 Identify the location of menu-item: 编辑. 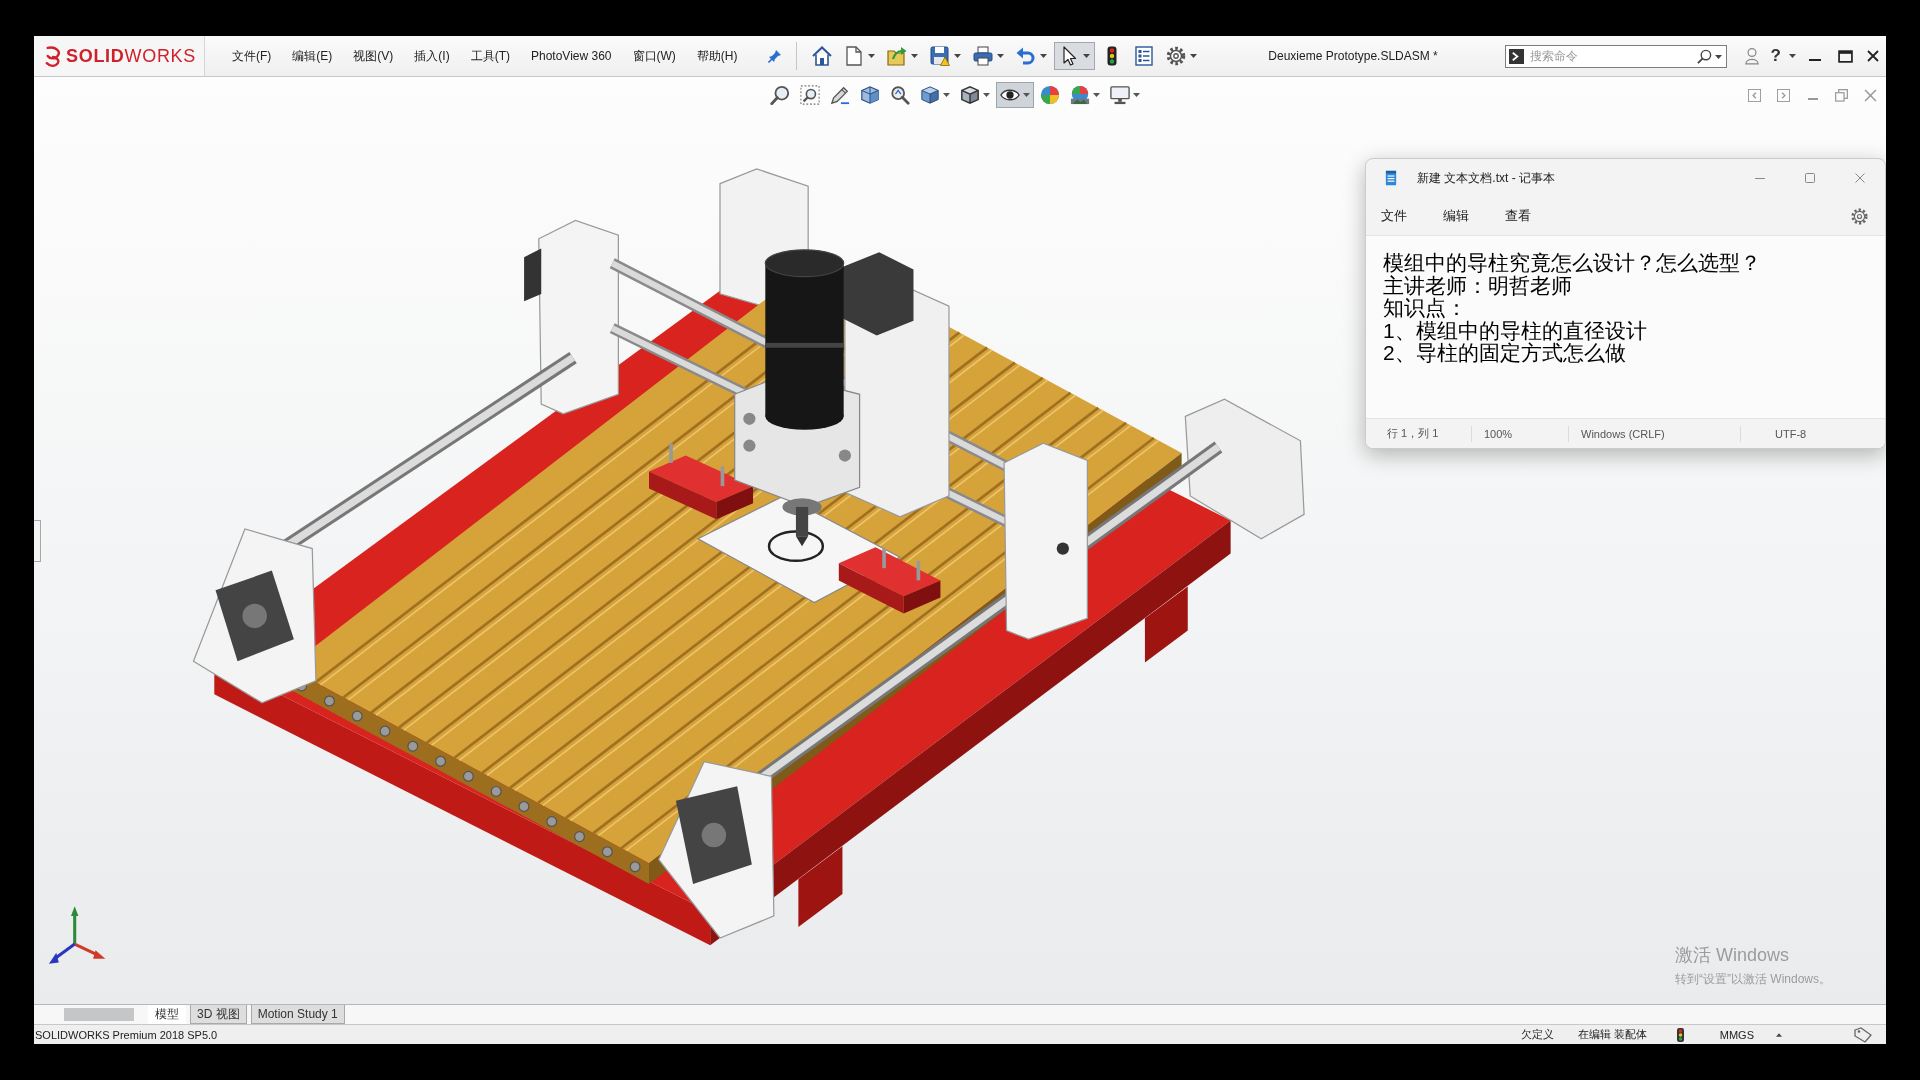
(1456, 216).